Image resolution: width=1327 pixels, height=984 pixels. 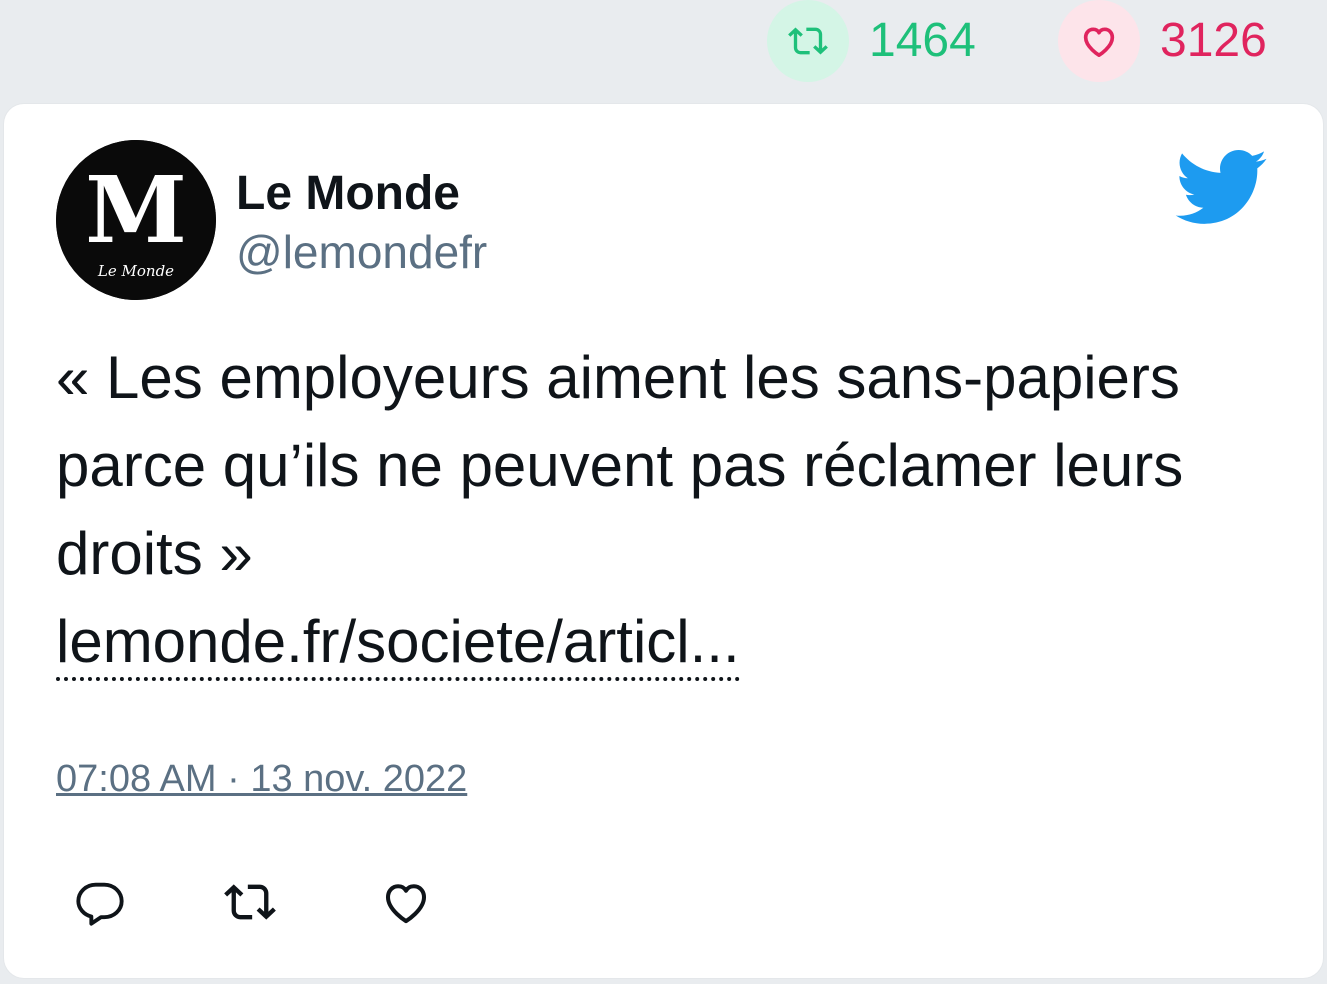 I want to click on like-stat: 3126, so click(x=1162, y=41).